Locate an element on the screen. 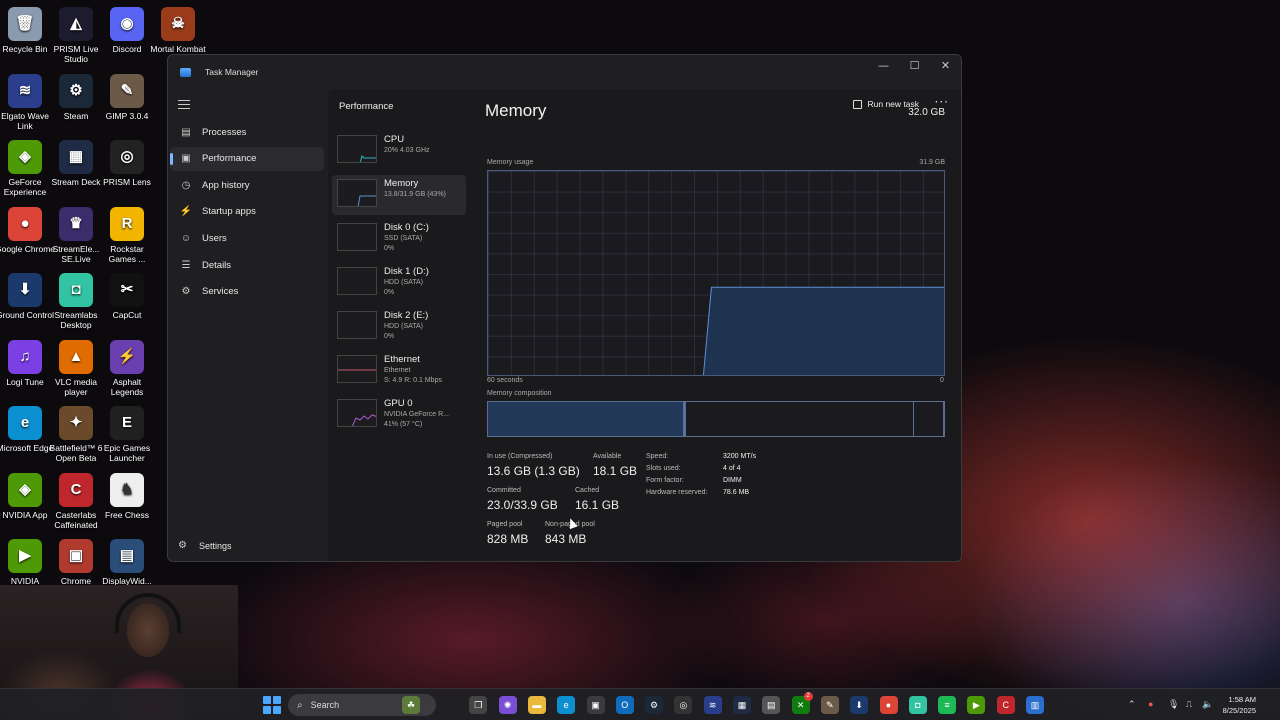 The image size is (1280, 720). taskbar-spotify-icon: ≡ is located at coordinates (947, 705).